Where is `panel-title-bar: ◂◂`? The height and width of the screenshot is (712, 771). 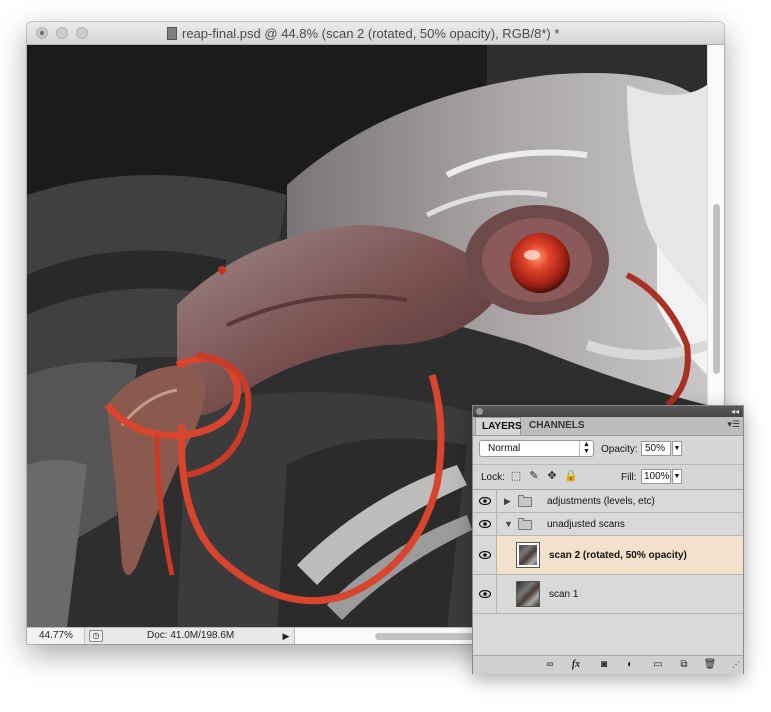 panel-title-bar: ◂◂ is located at coordinates (608, 411).